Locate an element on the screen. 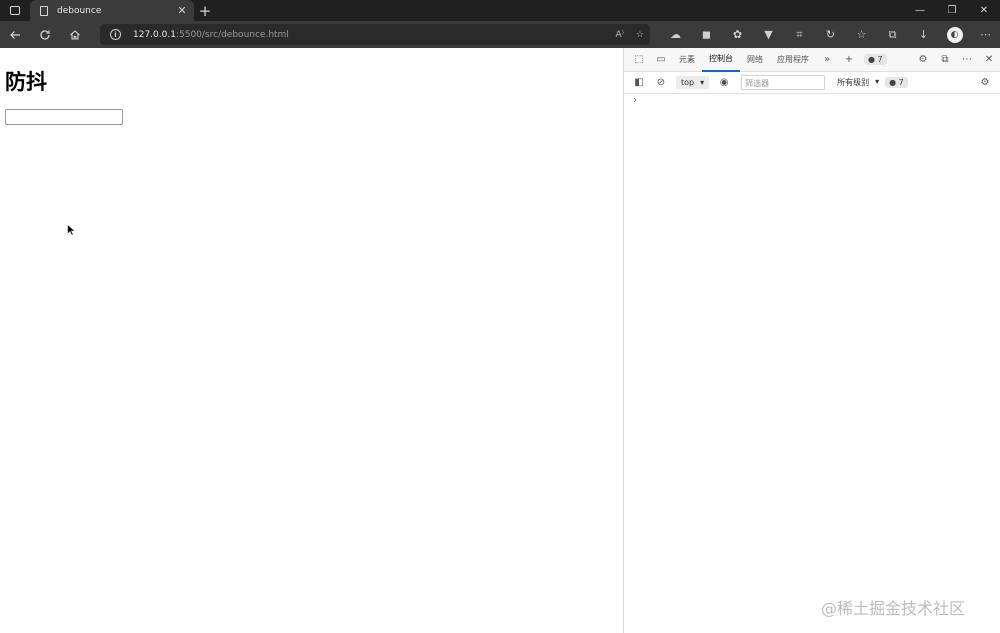 The image size is (1000, 633). collections-icon: ⧉ is located at coordinates (892, 35).